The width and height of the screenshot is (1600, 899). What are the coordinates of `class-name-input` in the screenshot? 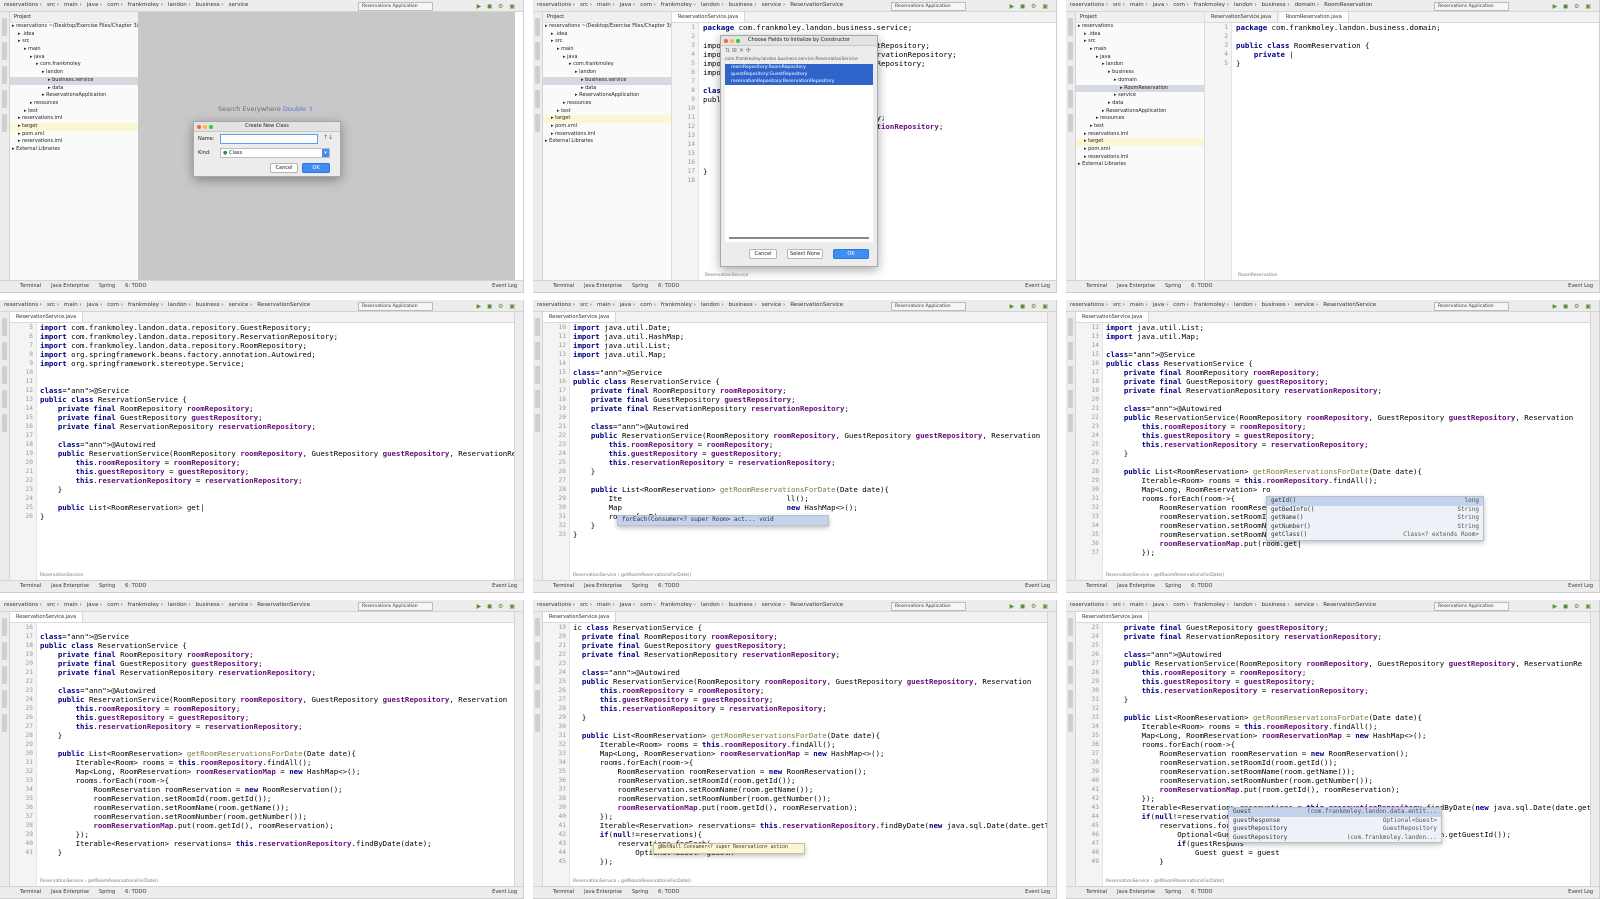 It's located at (269, 139).